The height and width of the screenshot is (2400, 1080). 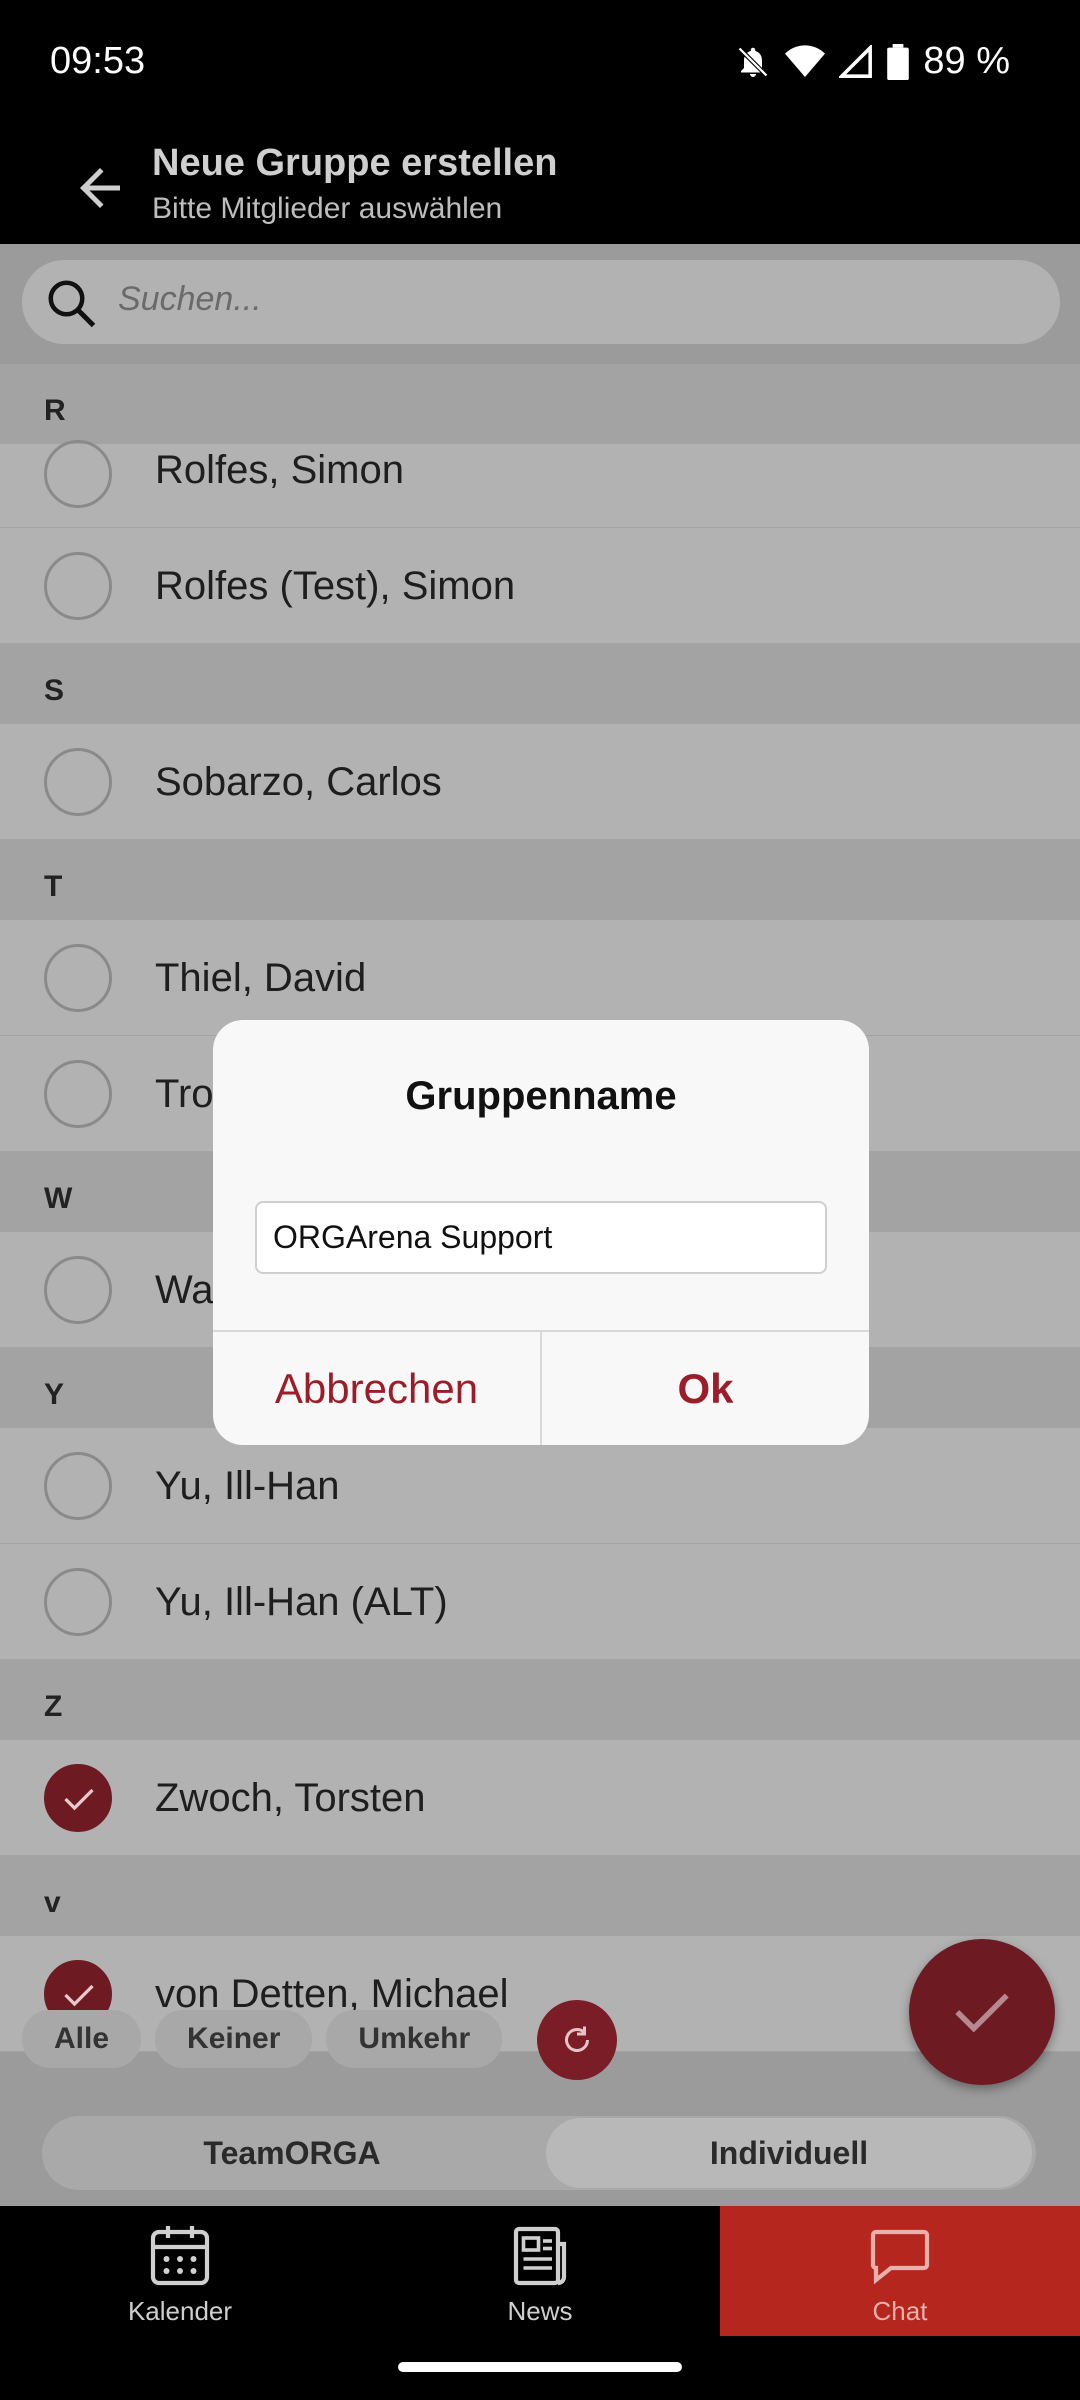 I want to click on member-name: Yu, Ill-Han (ALT), so click(x=301, y=1602).